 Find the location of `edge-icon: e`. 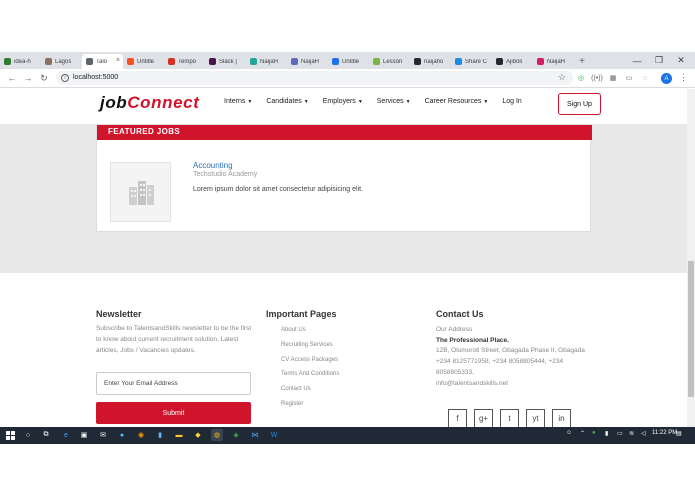

edge-icon: e is located at coordinates (66, 435).